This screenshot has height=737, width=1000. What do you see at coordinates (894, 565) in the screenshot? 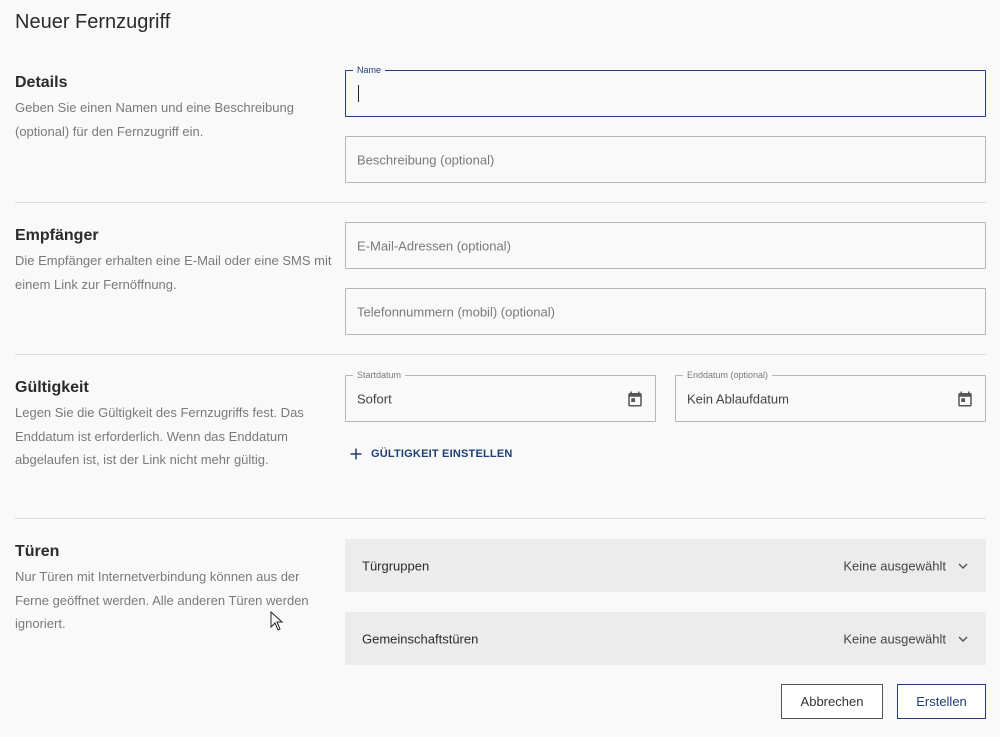
I see `door-groups-value: Keine ausgewählt` at bounding box center [894, 565].